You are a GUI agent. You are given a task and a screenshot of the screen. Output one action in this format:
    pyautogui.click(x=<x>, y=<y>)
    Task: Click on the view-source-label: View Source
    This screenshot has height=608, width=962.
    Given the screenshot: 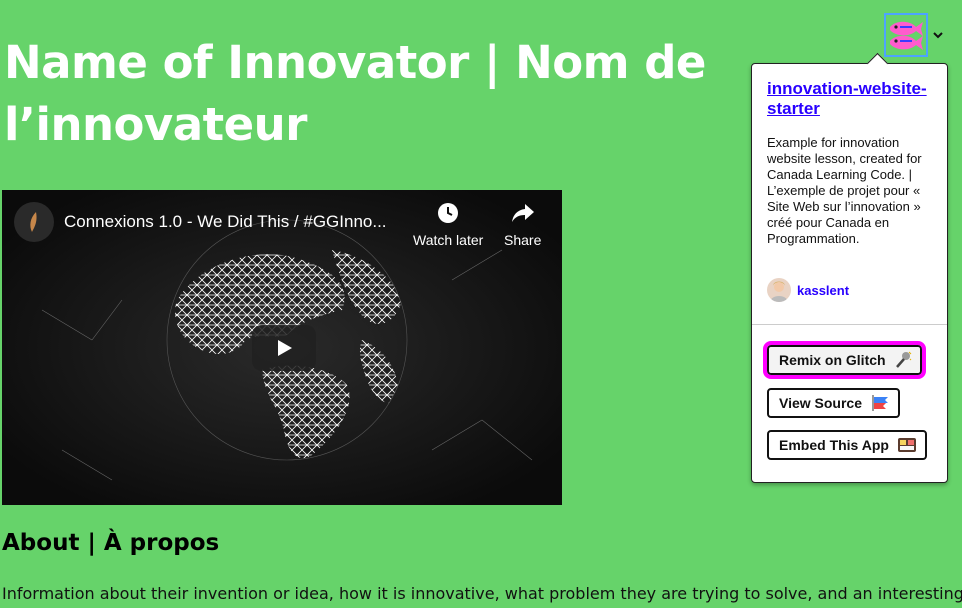 What is the action you would take?
    pyautogui.click(x=821, y=403)
    